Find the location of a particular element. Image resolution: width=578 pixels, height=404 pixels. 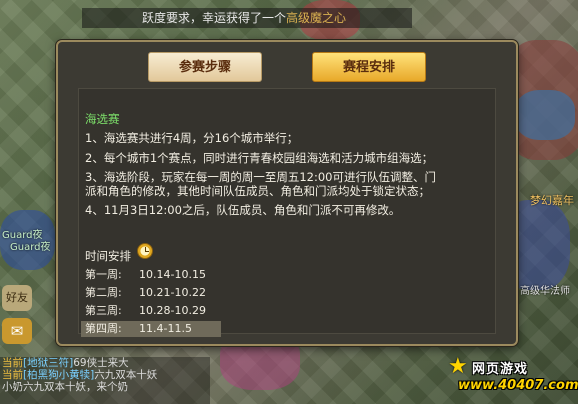

week-label: 第二周: is located at coordinates (103, 292).